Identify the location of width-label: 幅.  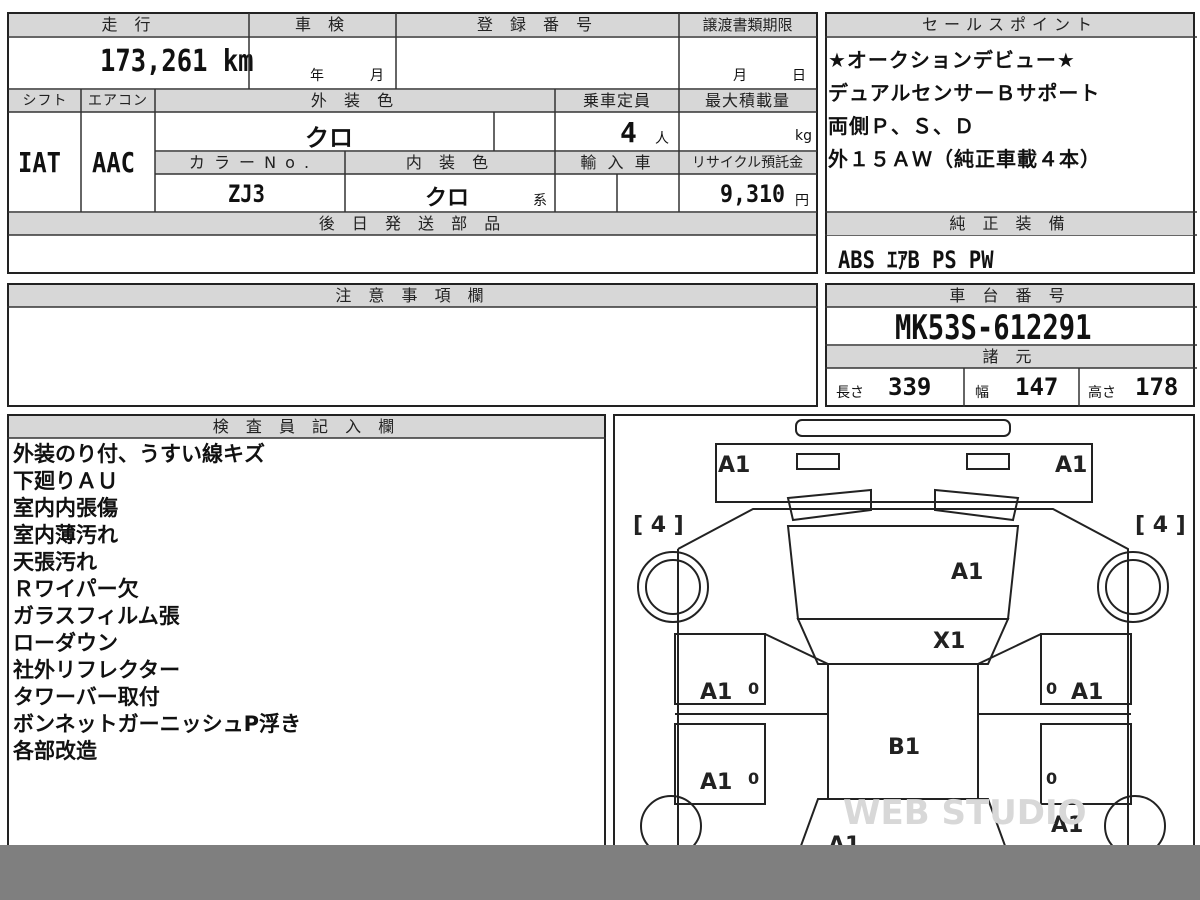
(982, 393).